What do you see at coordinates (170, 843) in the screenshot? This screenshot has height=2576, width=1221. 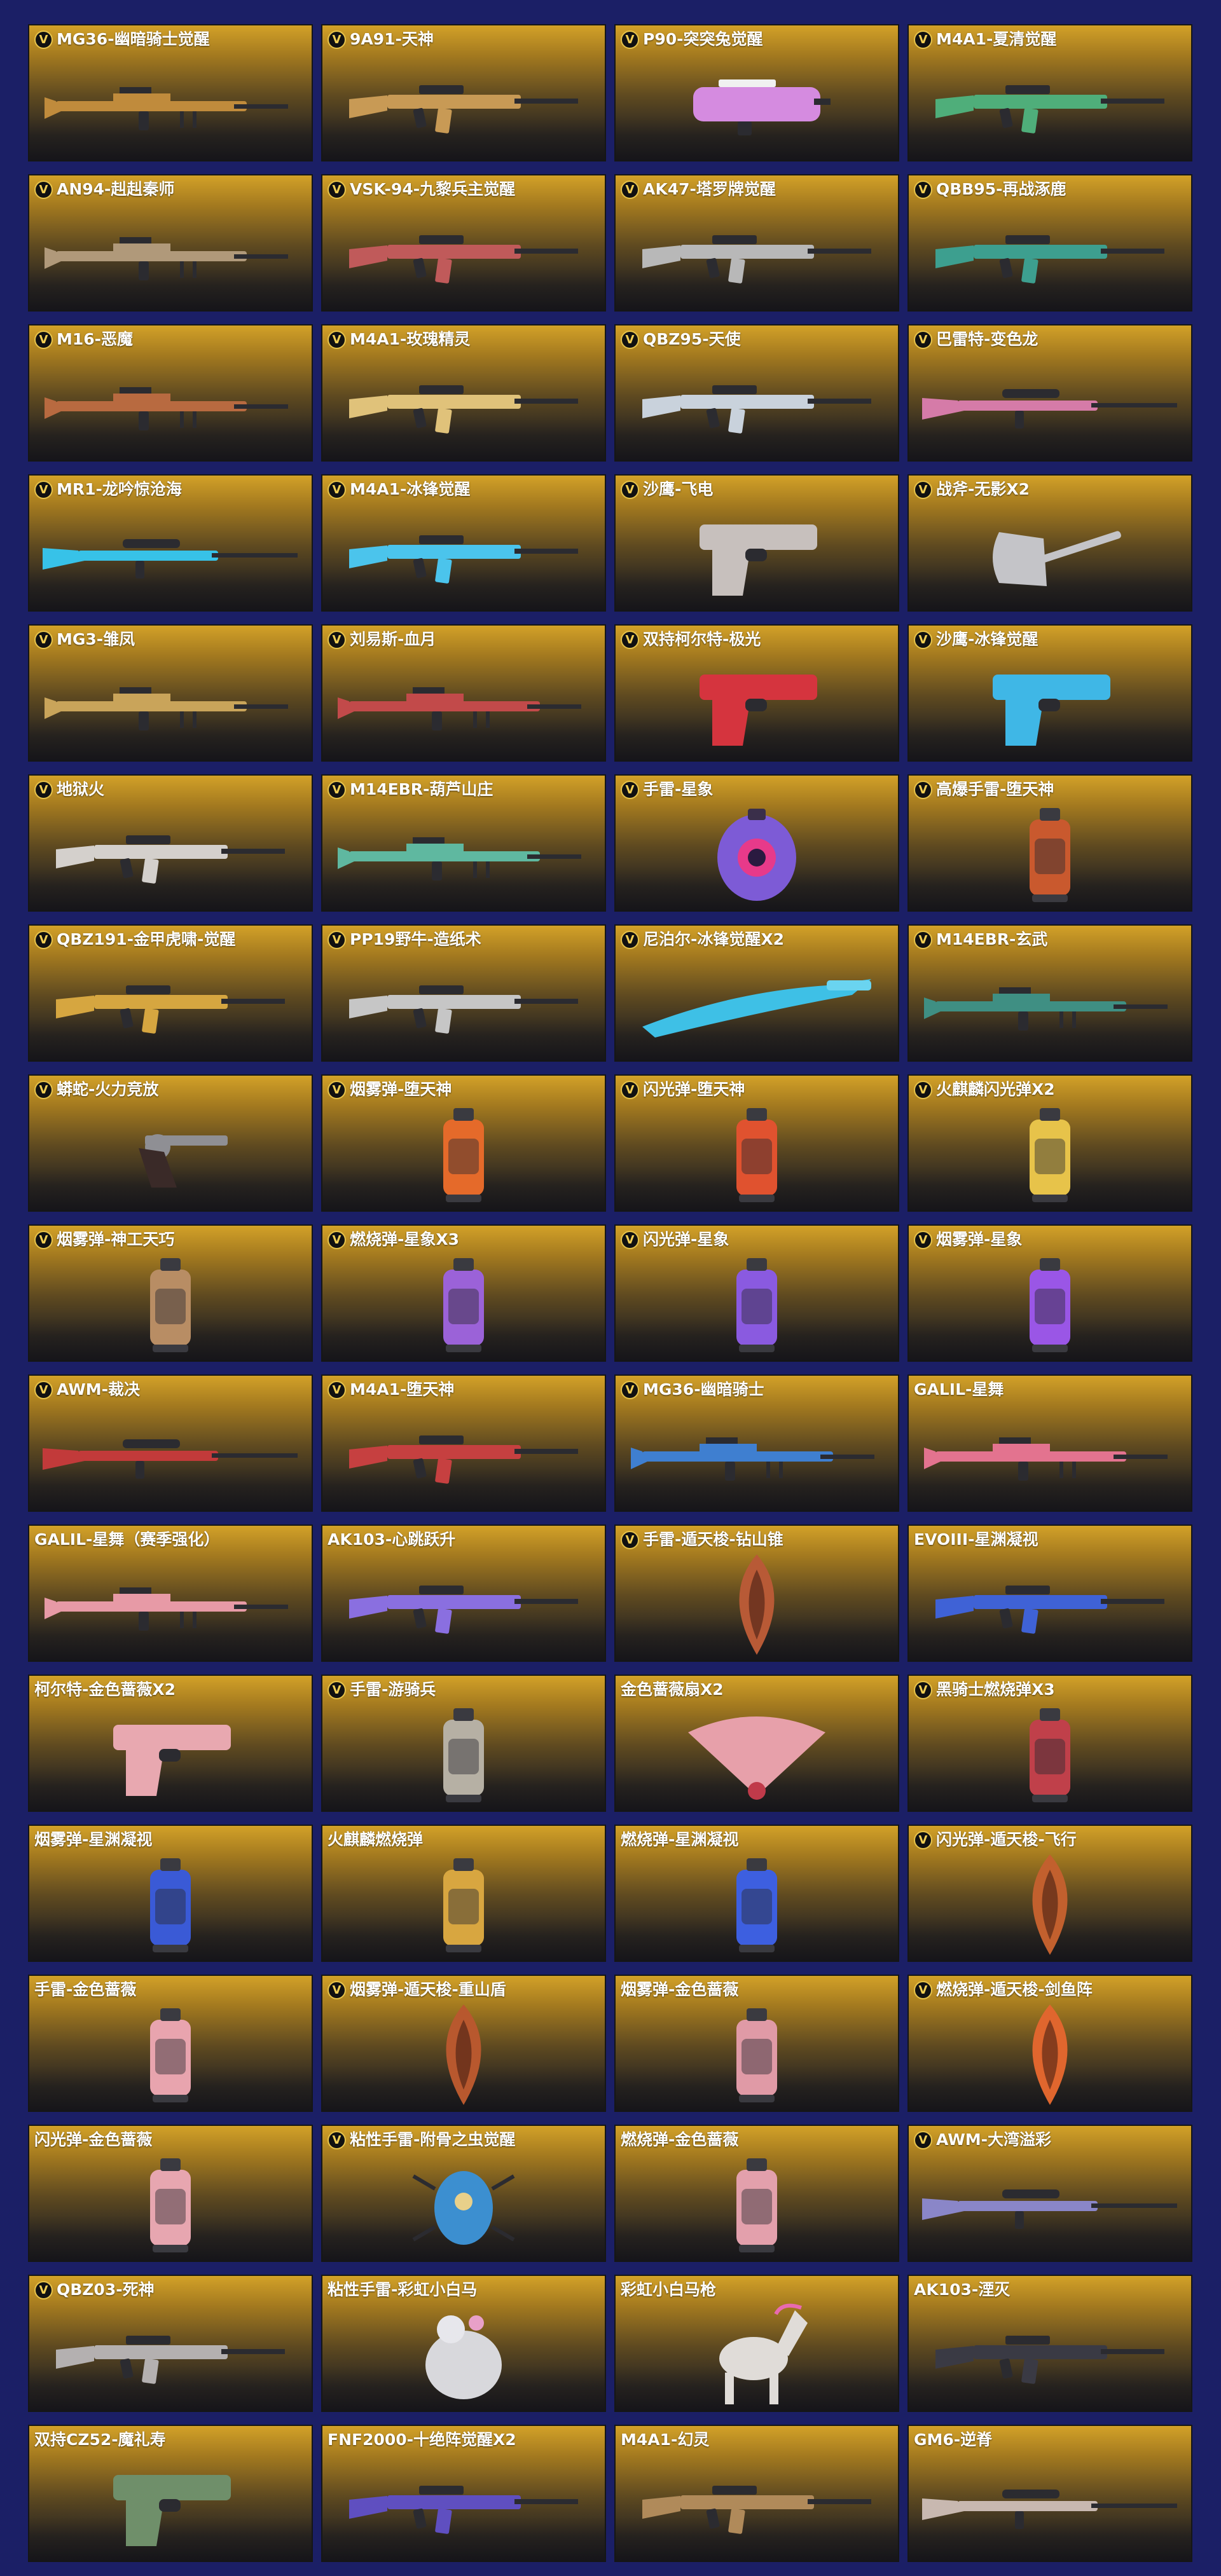 I see `item-card: V 地狱火` at bounding box center [170, 843].